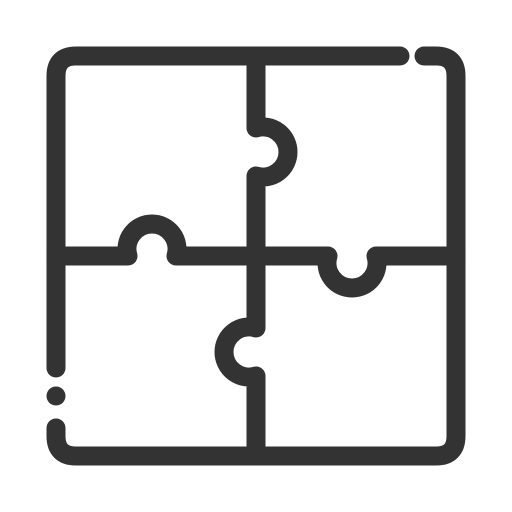 This screenshot has height=512, width=512. Describe the element at coordinates (272, 156) in the screenshot. I see `puzzle-divider-vertical-top` at that location.